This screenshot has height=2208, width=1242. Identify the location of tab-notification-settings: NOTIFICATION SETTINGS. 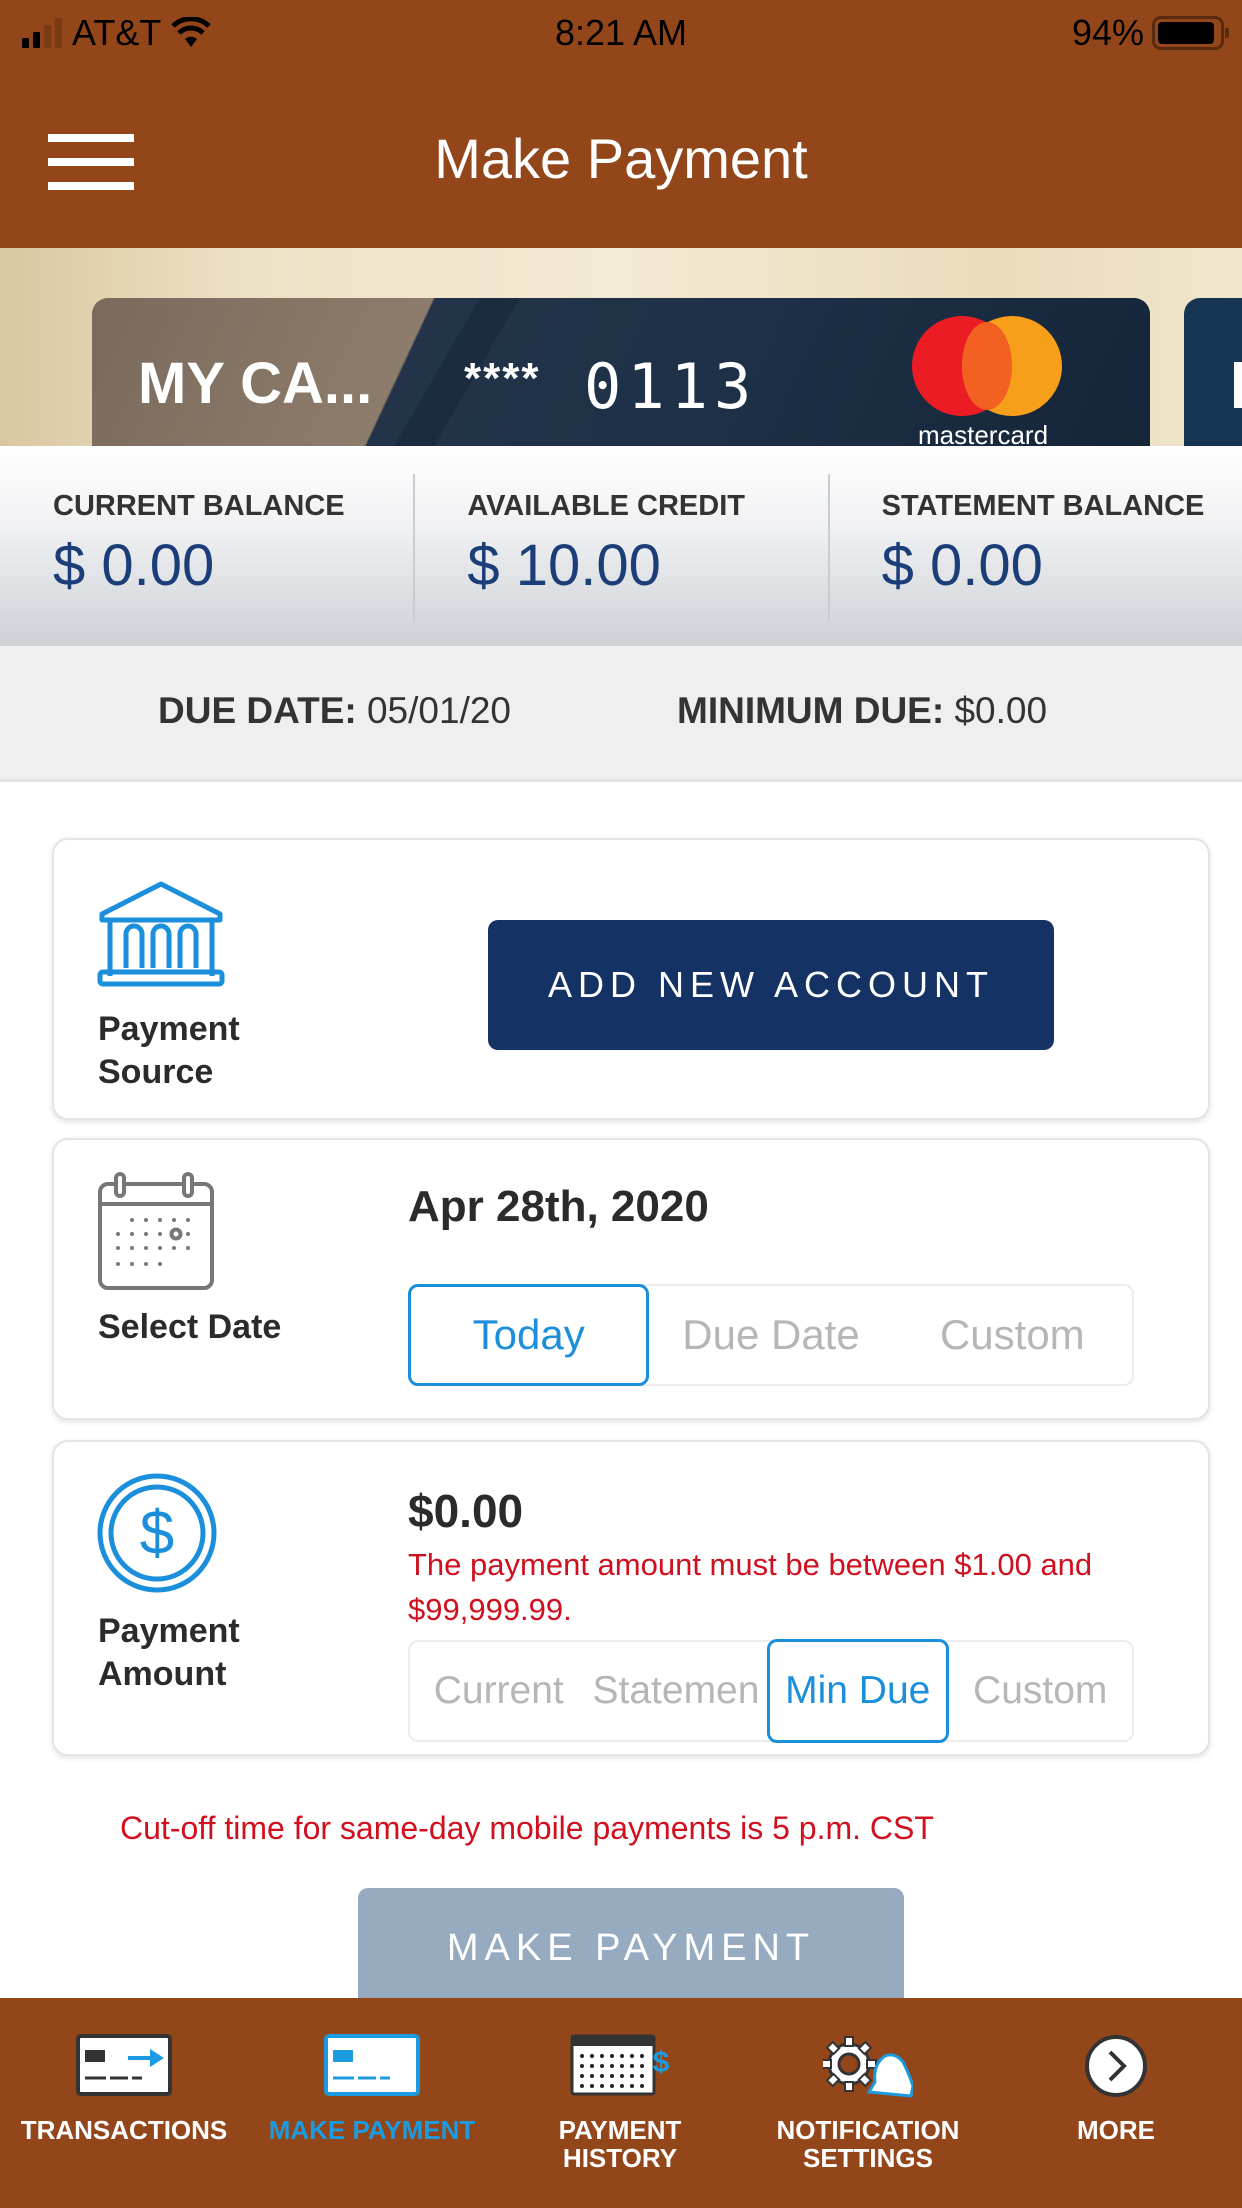
(868, 2103).